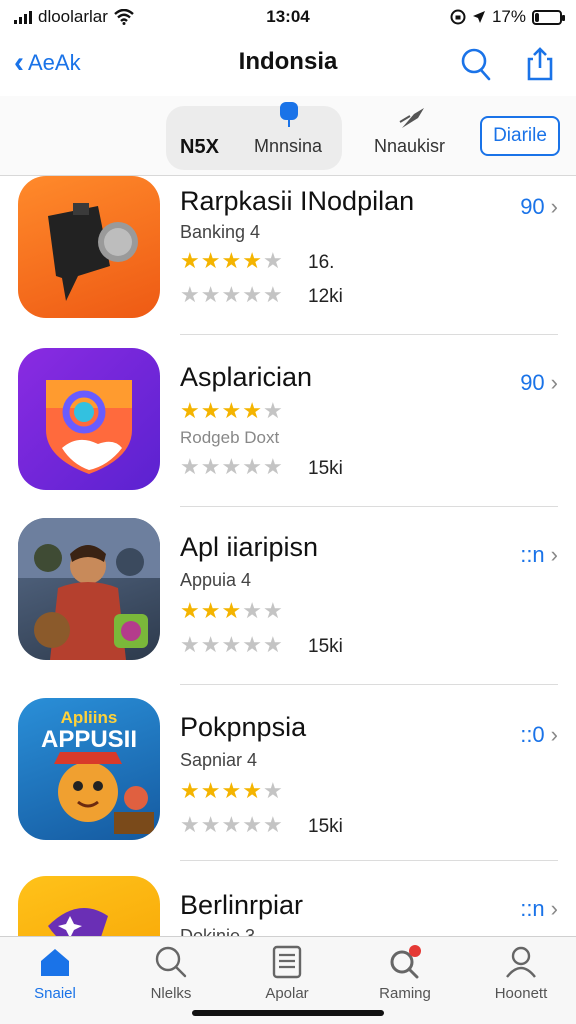 The height and width of the screenshot is (1024, 576). I want to click on tab-search: Nlelks, so click(171, 973).